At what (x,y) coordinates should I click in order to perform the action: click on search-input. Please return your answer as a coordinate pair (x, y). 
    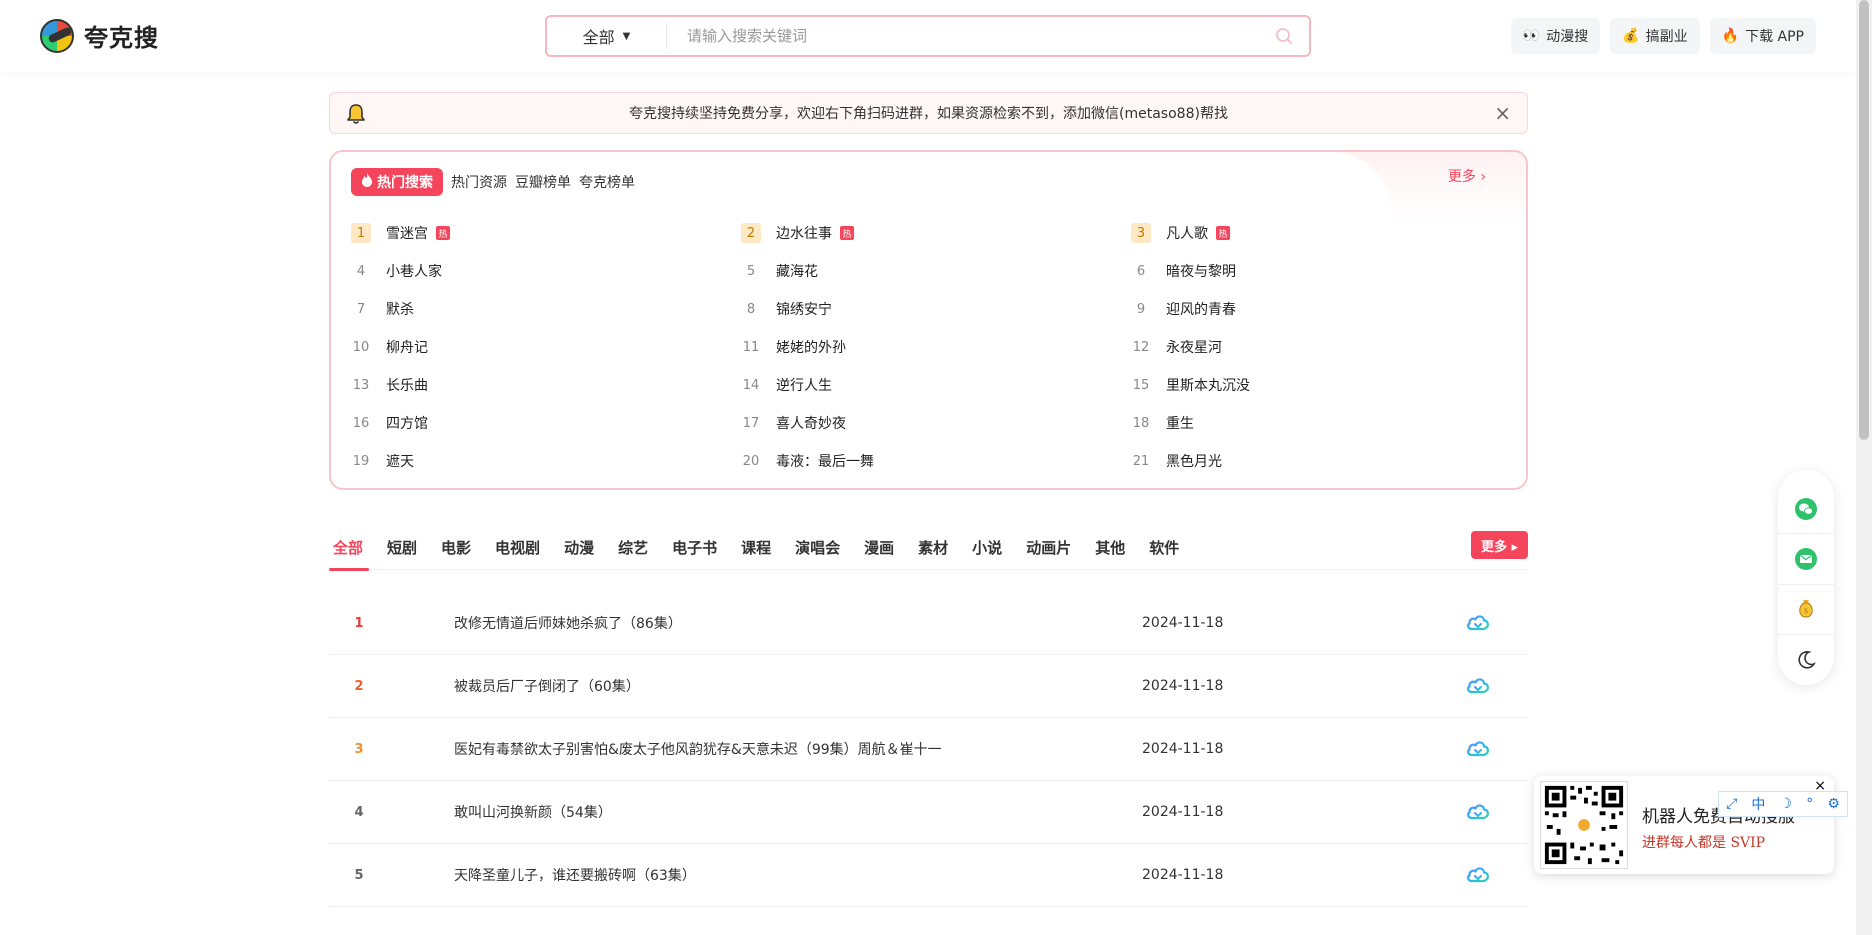
    Looking at the image, I should click on (963, 36).